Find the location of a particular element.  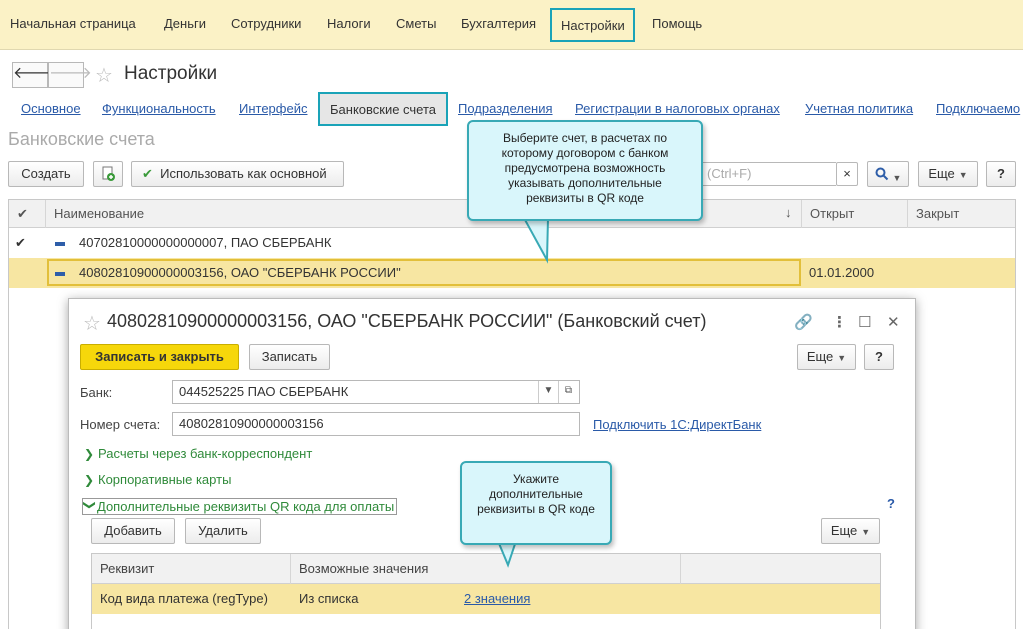

account-number-field: 40802810900000003156 is located at coordinates (376, 424).